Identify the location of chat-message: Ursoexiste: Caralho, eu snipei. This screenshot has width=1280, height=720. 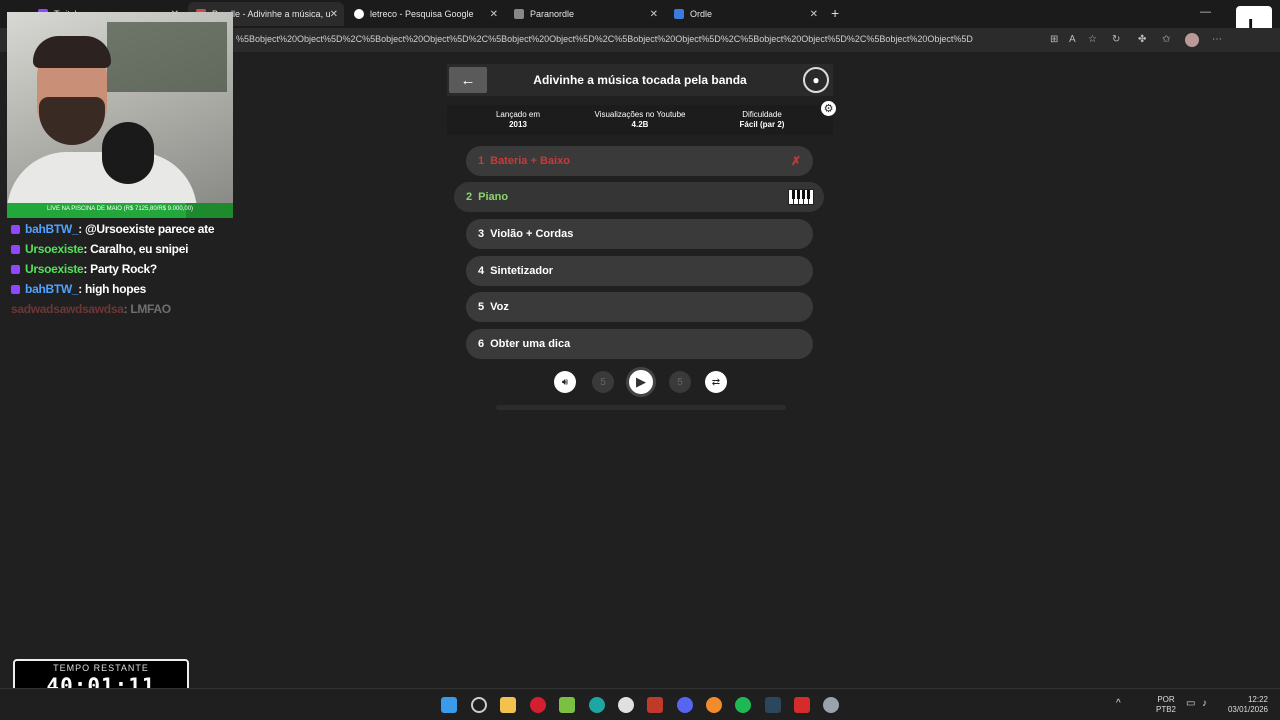
(118, 249).